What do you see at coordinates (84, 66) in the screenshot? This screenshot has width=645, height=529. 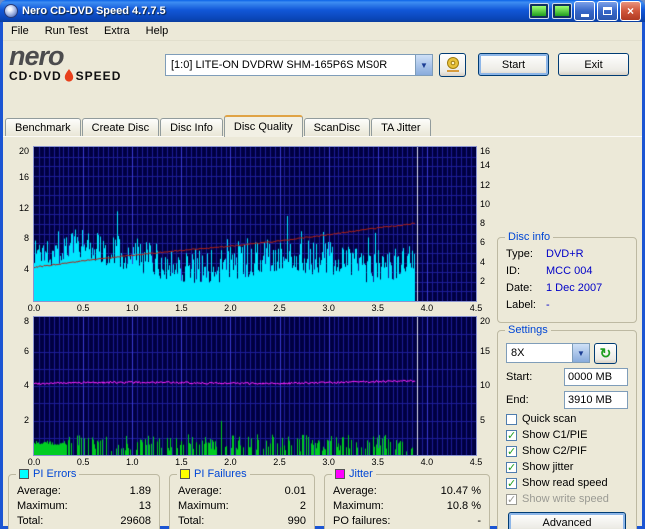 I see `nero-logo: nero CD·DVD SPEED` at bounding box center [84, 66].